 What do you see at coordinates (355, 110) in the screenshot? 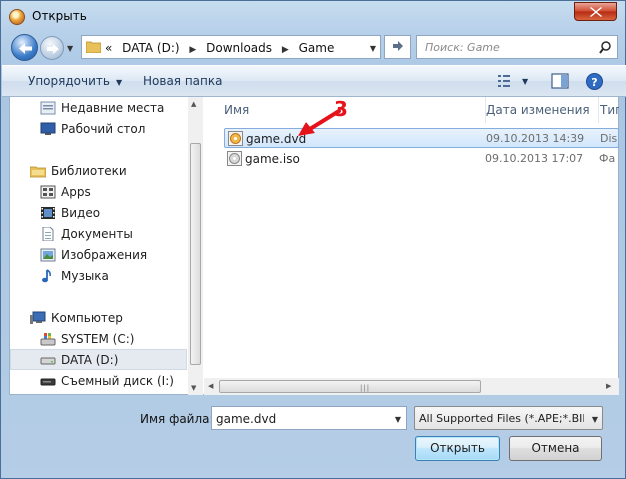
I see `column-header-name: Имя` at bounding box center [355, 110].